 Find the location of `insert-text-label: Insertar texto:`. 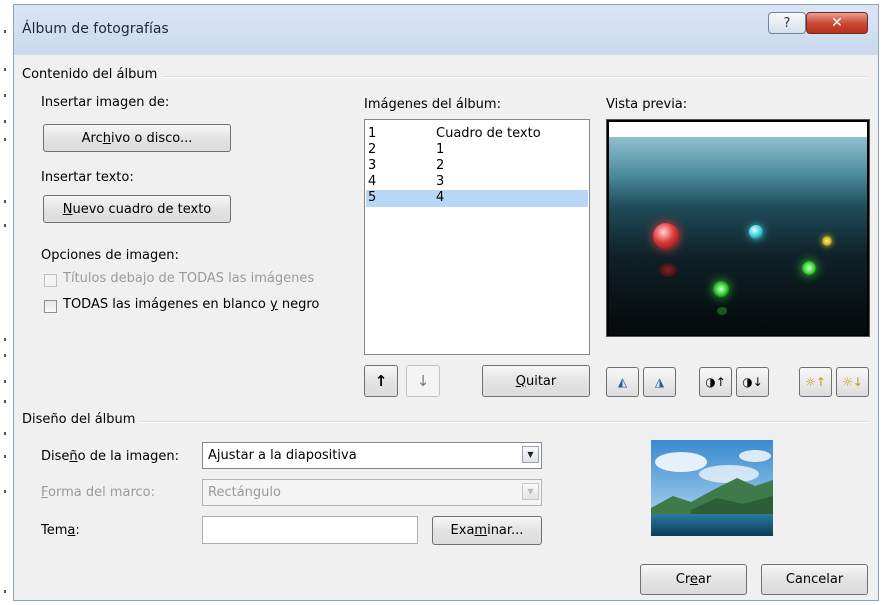

insert-text-label: Insertar texto: is located at coordinates (87, 177).